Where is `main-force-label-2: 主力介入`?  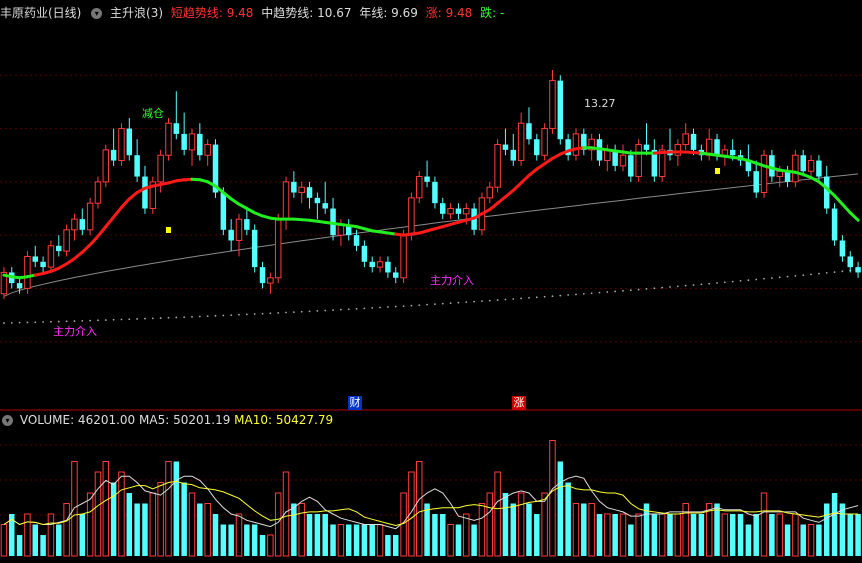
main-force-label-2: 主力介入 is located at coordinates (452, 280).